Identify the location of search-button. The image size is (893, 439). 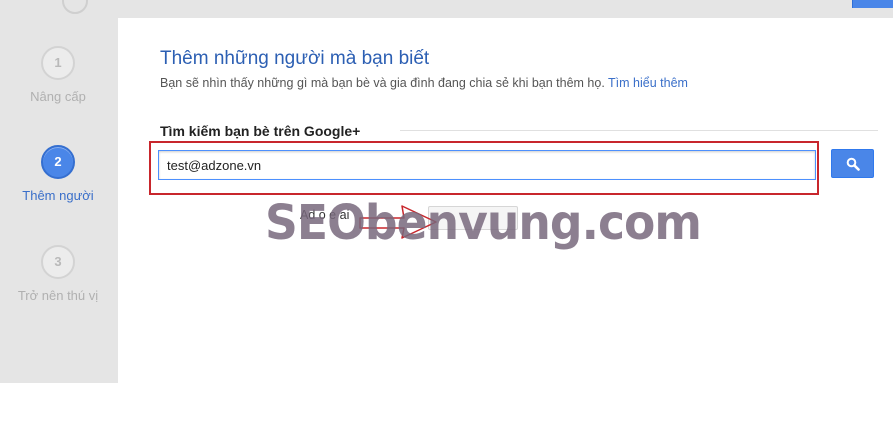
(852, 163).